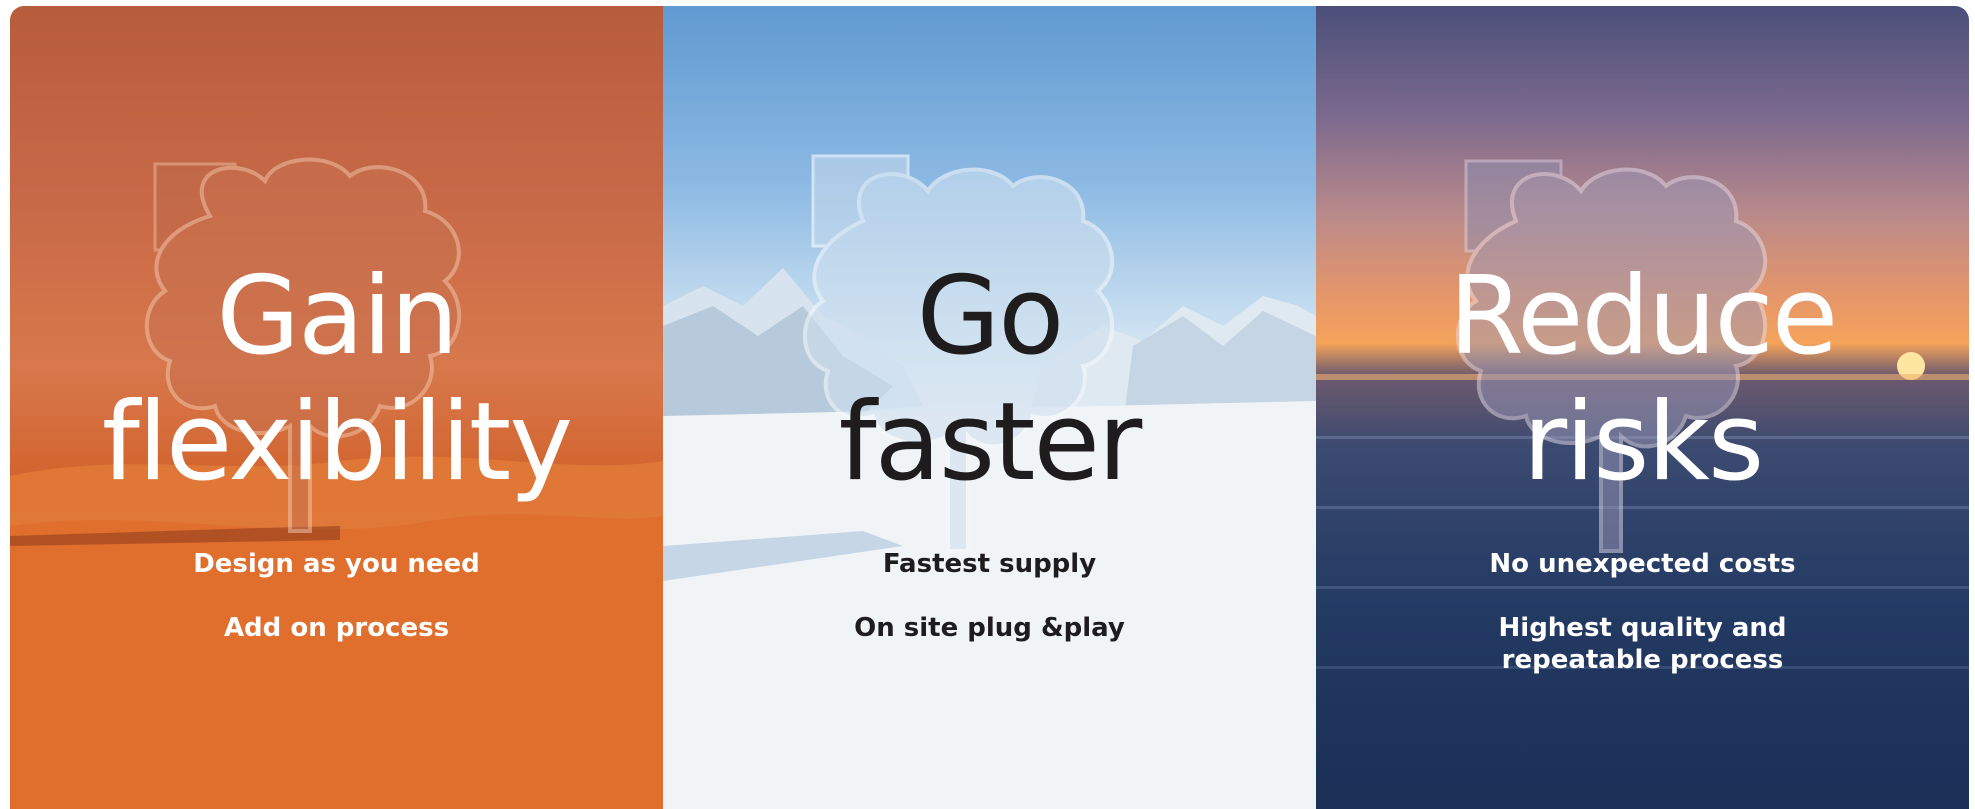 The height and width of the screenshot is (809, 1975). I want to click on headline-line-2: flexibility, so click(337, 442).